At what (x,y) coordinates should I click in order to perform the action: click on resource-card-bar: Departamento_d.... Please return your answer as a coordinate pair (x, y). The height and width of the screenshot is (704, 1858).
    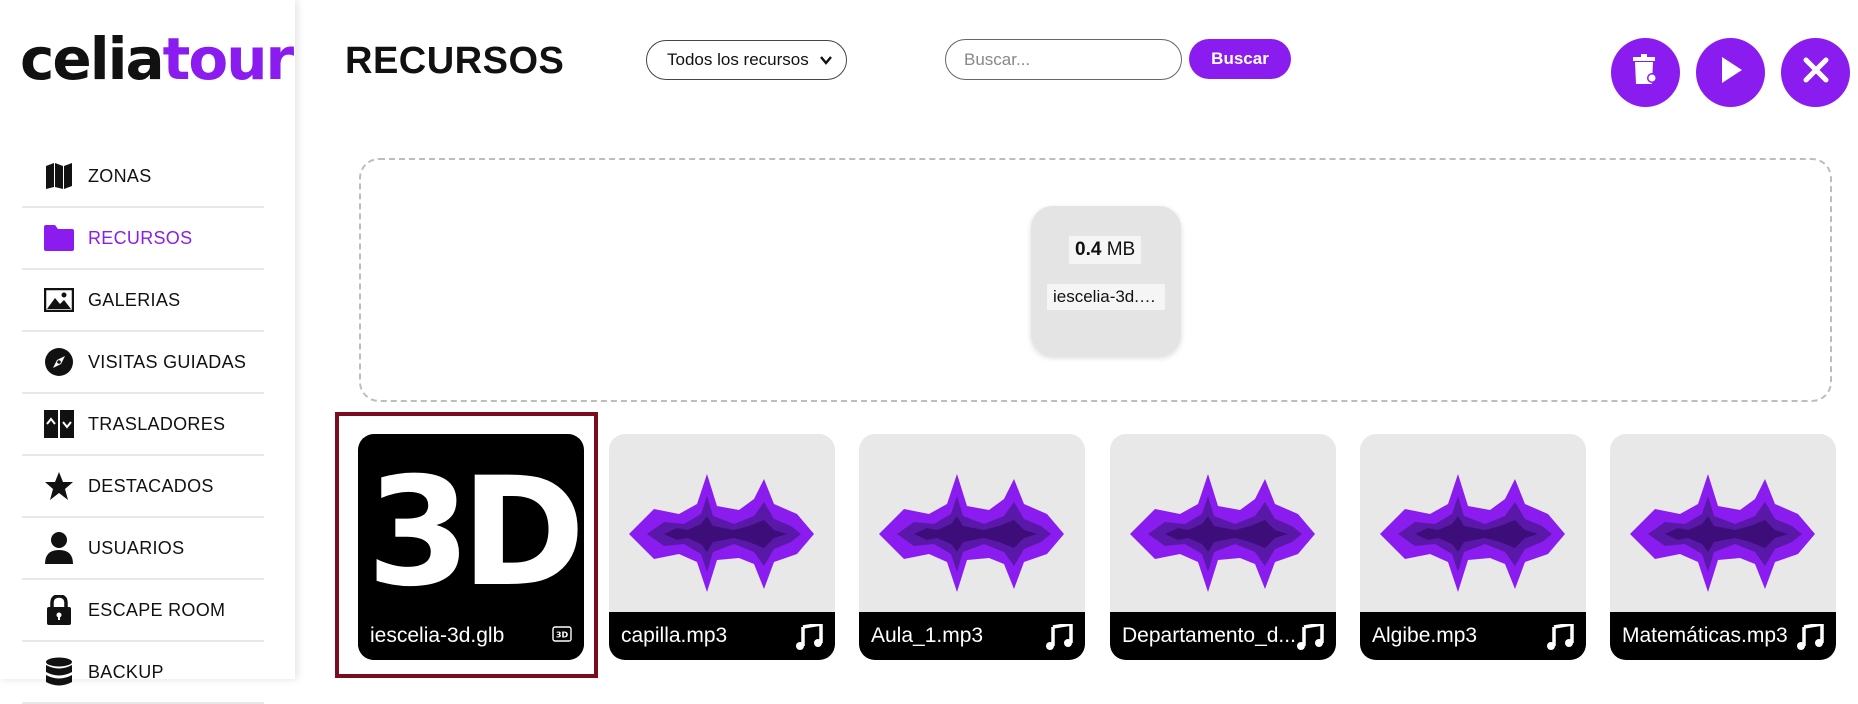
    Looking at the image, I should click on (1223, 636).